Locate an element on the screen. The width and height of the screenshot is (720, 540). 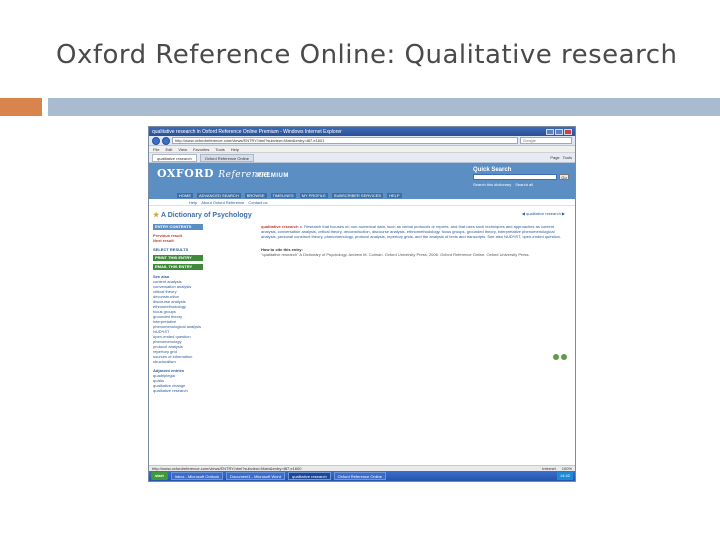
tools-menu: Tools is located at coordinates (567, 157).